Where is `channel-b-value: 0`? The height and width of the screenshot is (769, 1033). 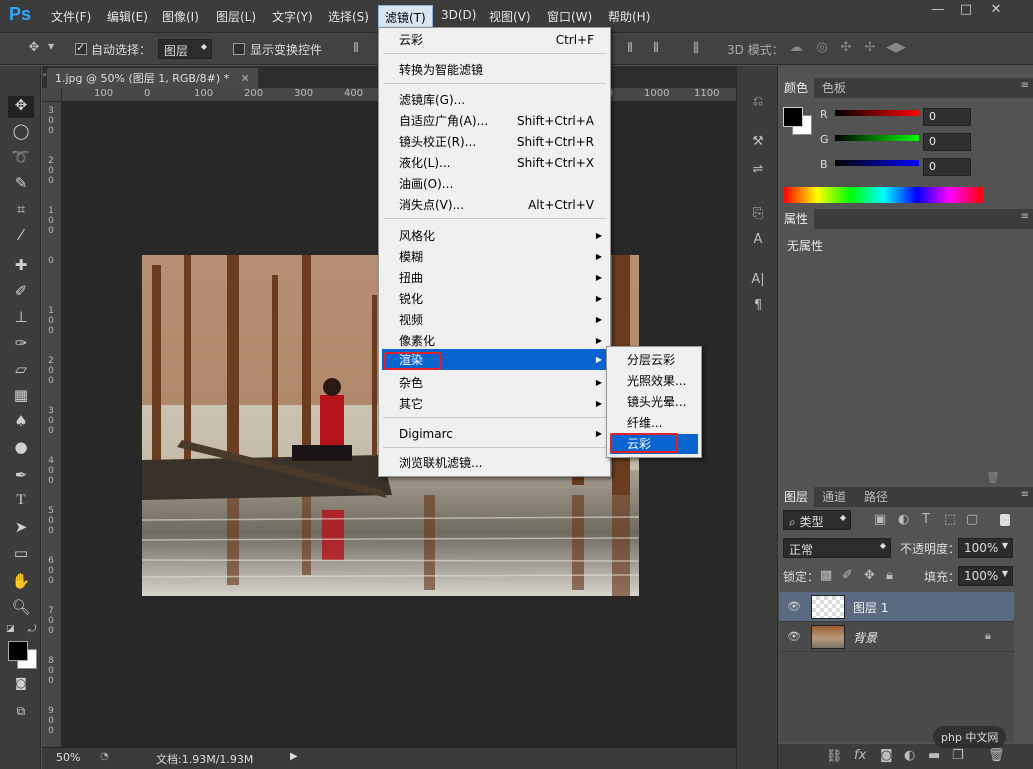
channel-b-value: 0 is located at coordinates (947, 167).